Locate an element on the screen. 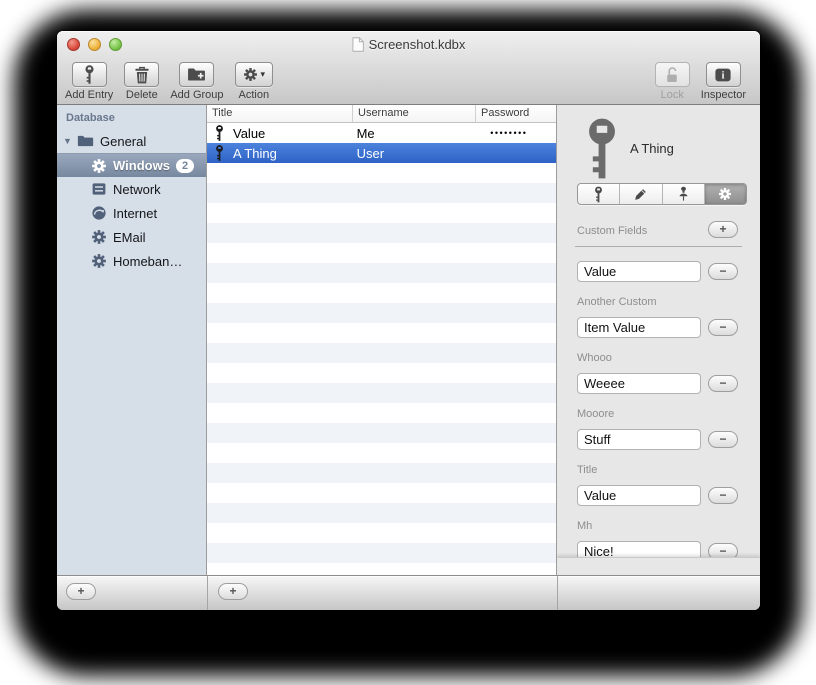 The height and width of the screenshot is (685, 816). table-row: Value Me •••••••• is located at coordinates (381, 133).